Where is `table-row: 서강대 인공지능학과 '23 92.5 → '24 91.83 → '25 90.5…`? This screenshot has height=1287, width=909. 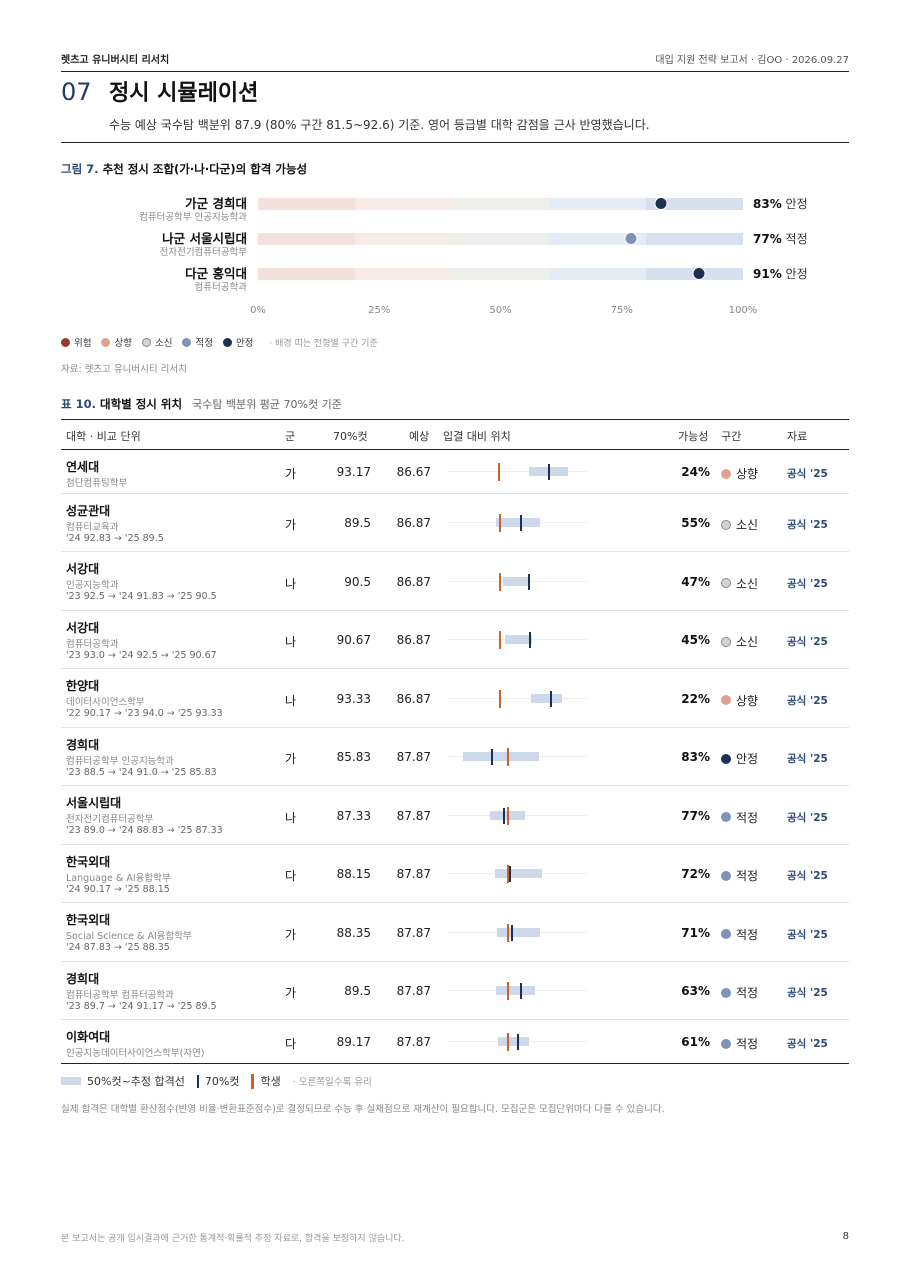 table-row: 서강대 인공지능학과 '23 92.5 → '24 91.83 → '25 90.5… is located at coordinates (455, 581).